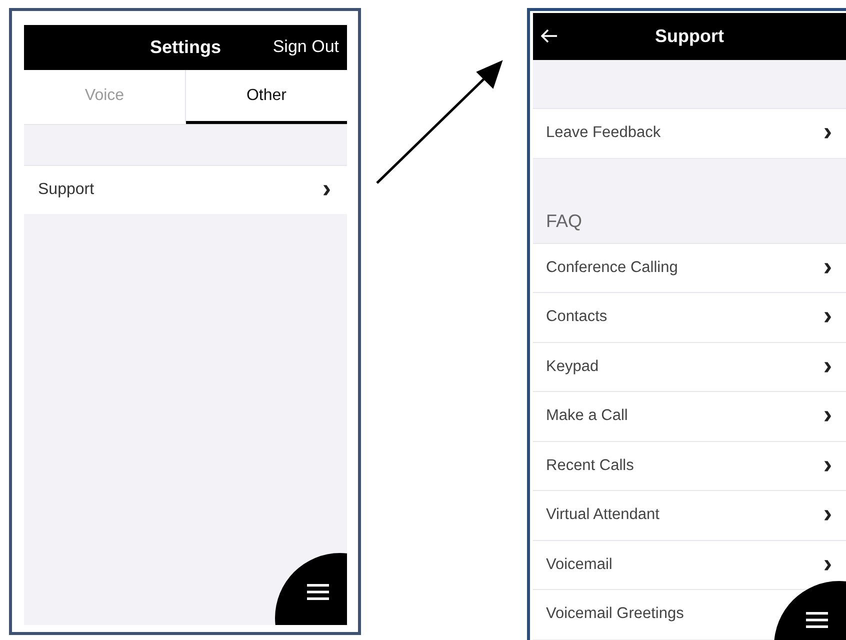 The height and width of the screenshot is (640, 846). I want to click on list-item: Keypad ›, so click(689, 366).